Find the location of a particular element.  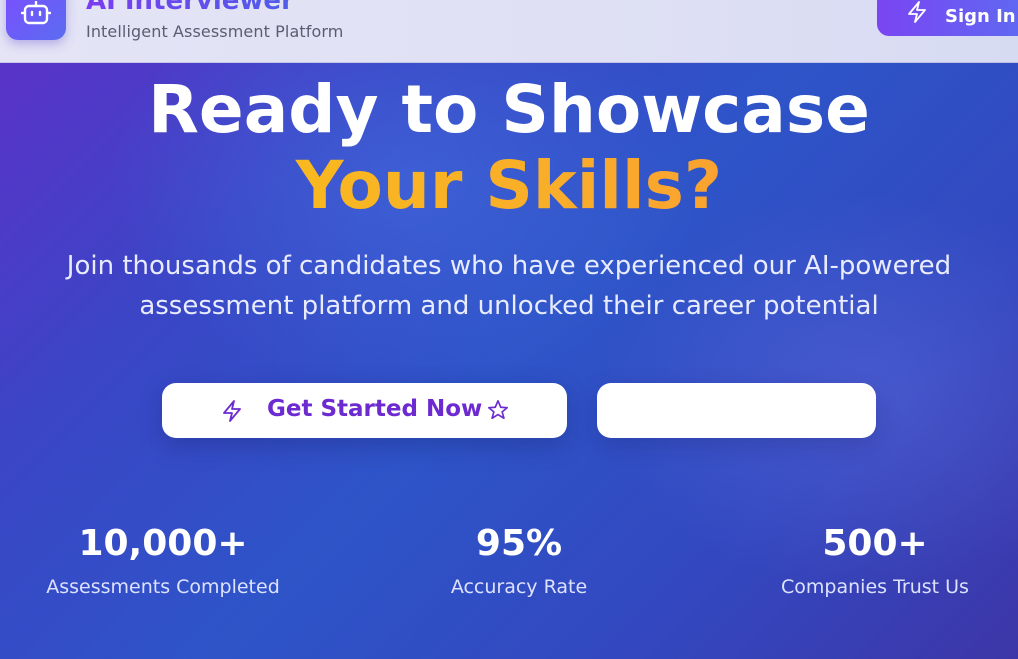

stat-label: Accuracy Rate is located at coordinates (519, 587).